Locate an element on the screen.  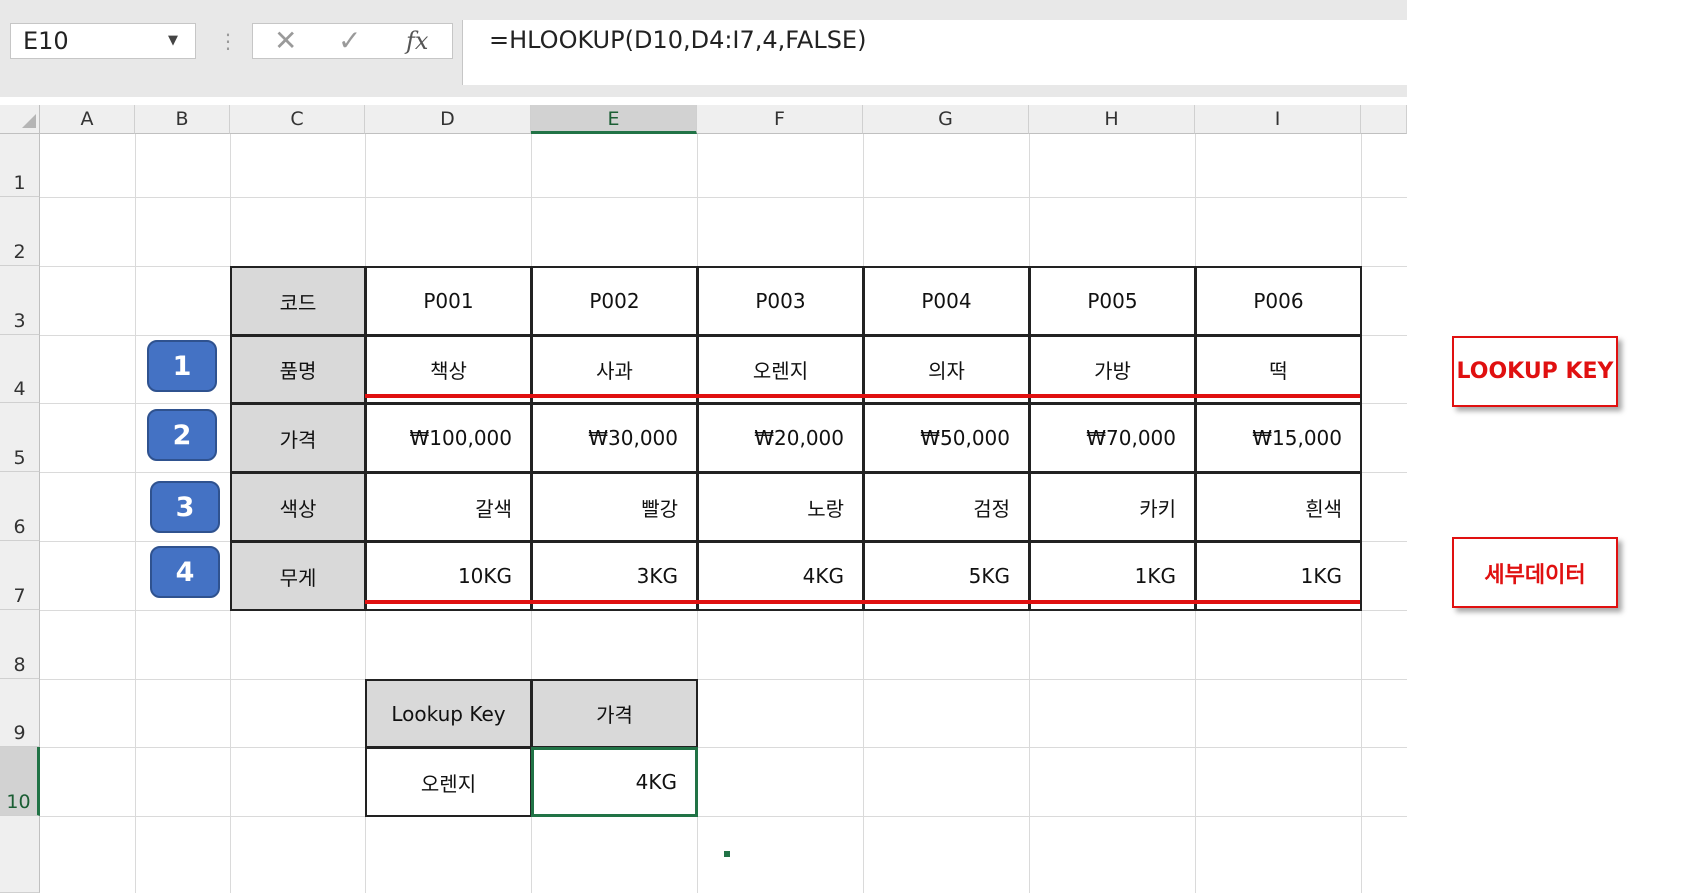
table-cell-price: ₩30,000 is located at coordinates (614, 438).